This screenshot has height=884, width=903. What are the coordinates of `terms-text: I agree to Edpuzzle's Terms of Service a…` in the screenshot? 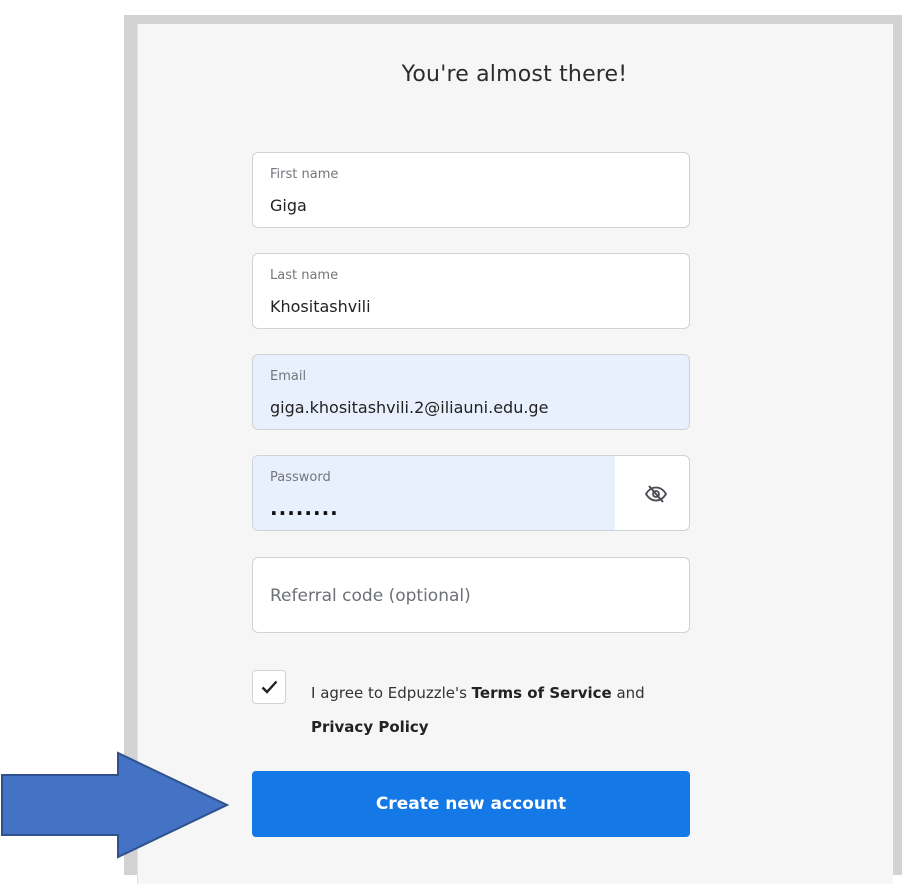 It's located at (501, 710).